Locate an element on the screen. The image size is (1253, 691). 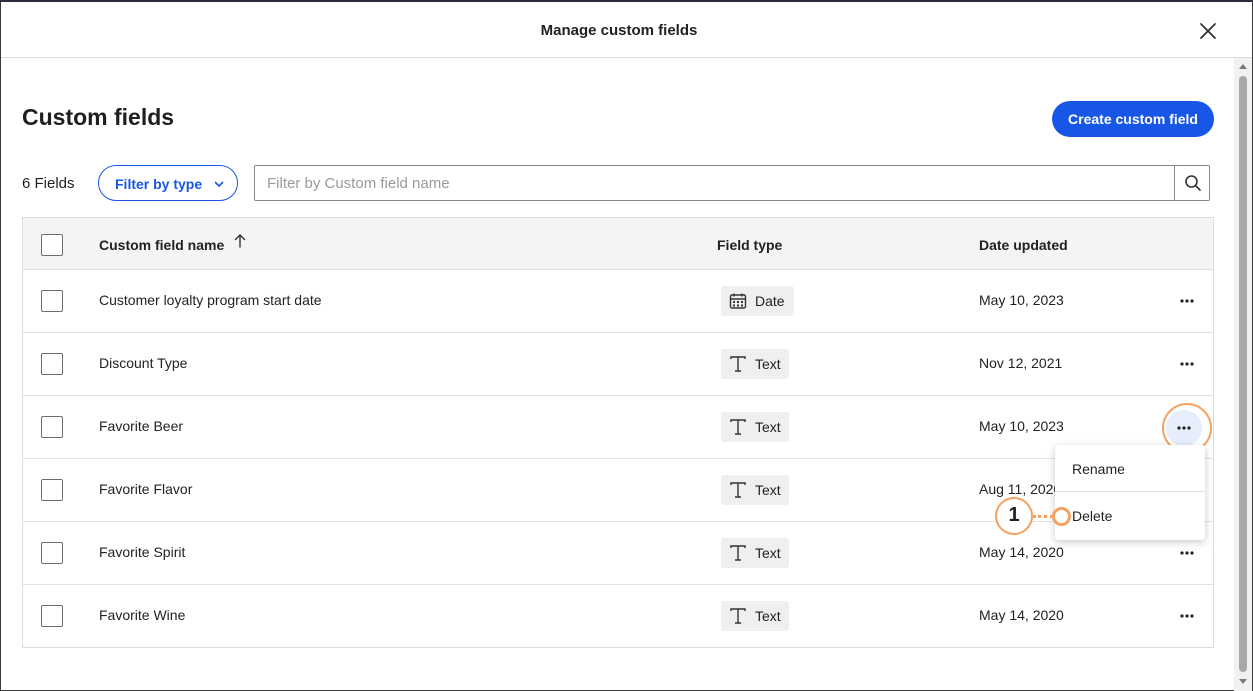
menu-item-label: Delete is located at coordinates (1092, 516).